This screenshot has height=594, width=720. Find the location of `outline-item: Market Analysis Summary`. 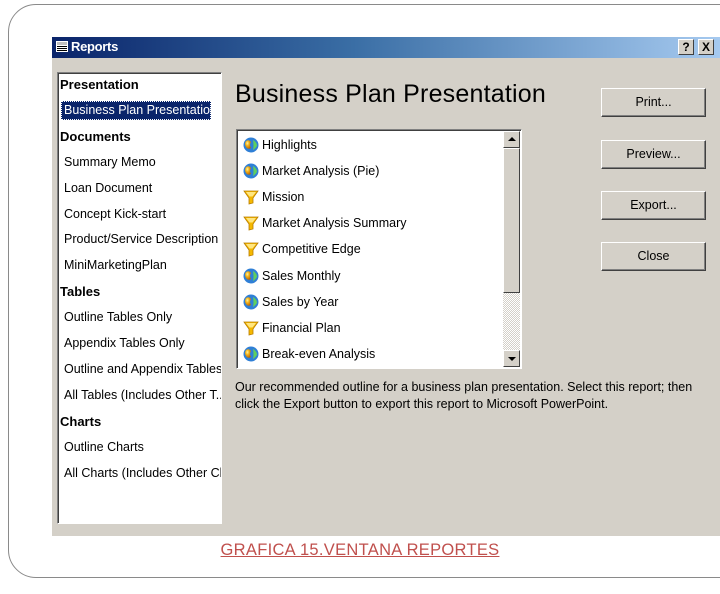

outline-item: Market Analysis Summary is located at coordinates (324, 223).